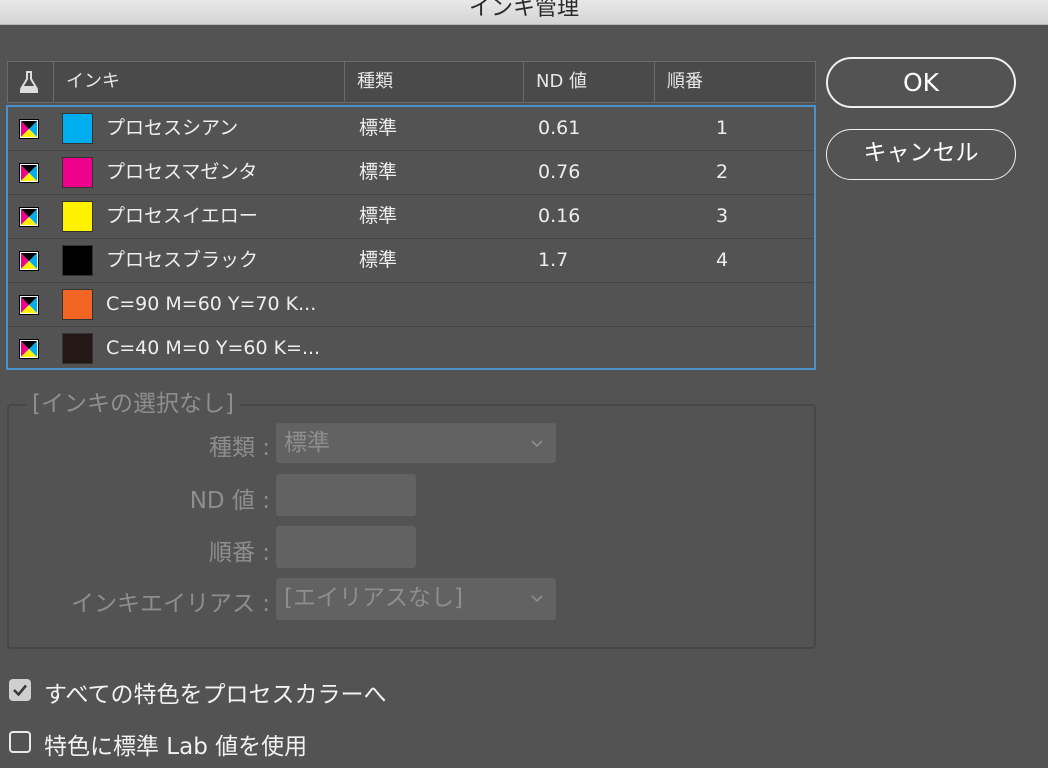 The width and height of the screenshot is (1048, 768). Describe the element at coordinates (722, 216) in the screenshot. I see `ink-order: 3` at that location.